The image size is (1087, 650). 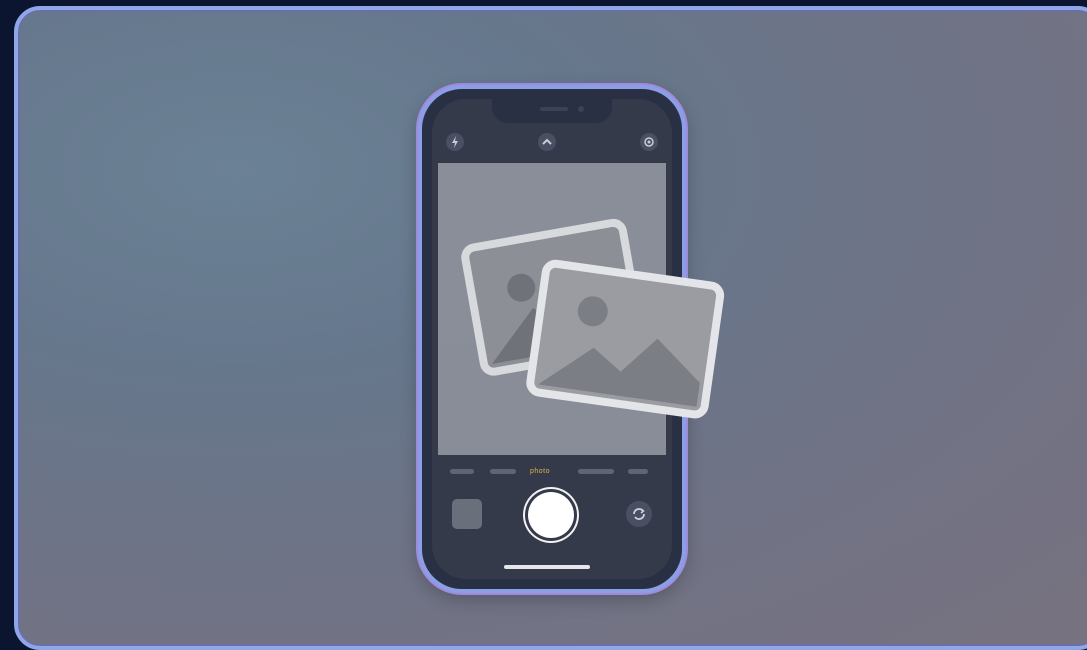 What do you see at coordinates (467, 514) in the screenshot?
I see `last-photo-thumbnail` at bounding box center [467, 514].